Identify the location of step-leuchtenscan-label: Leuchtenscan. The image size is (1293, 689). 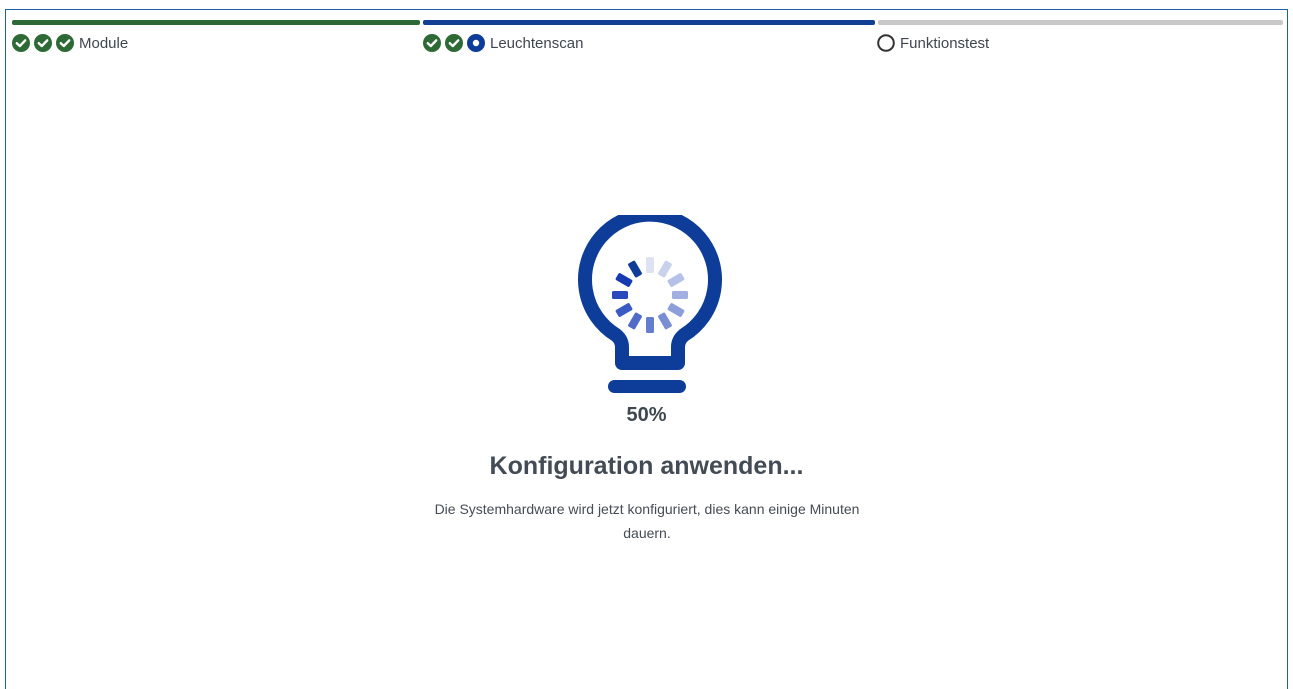
(537, 43).